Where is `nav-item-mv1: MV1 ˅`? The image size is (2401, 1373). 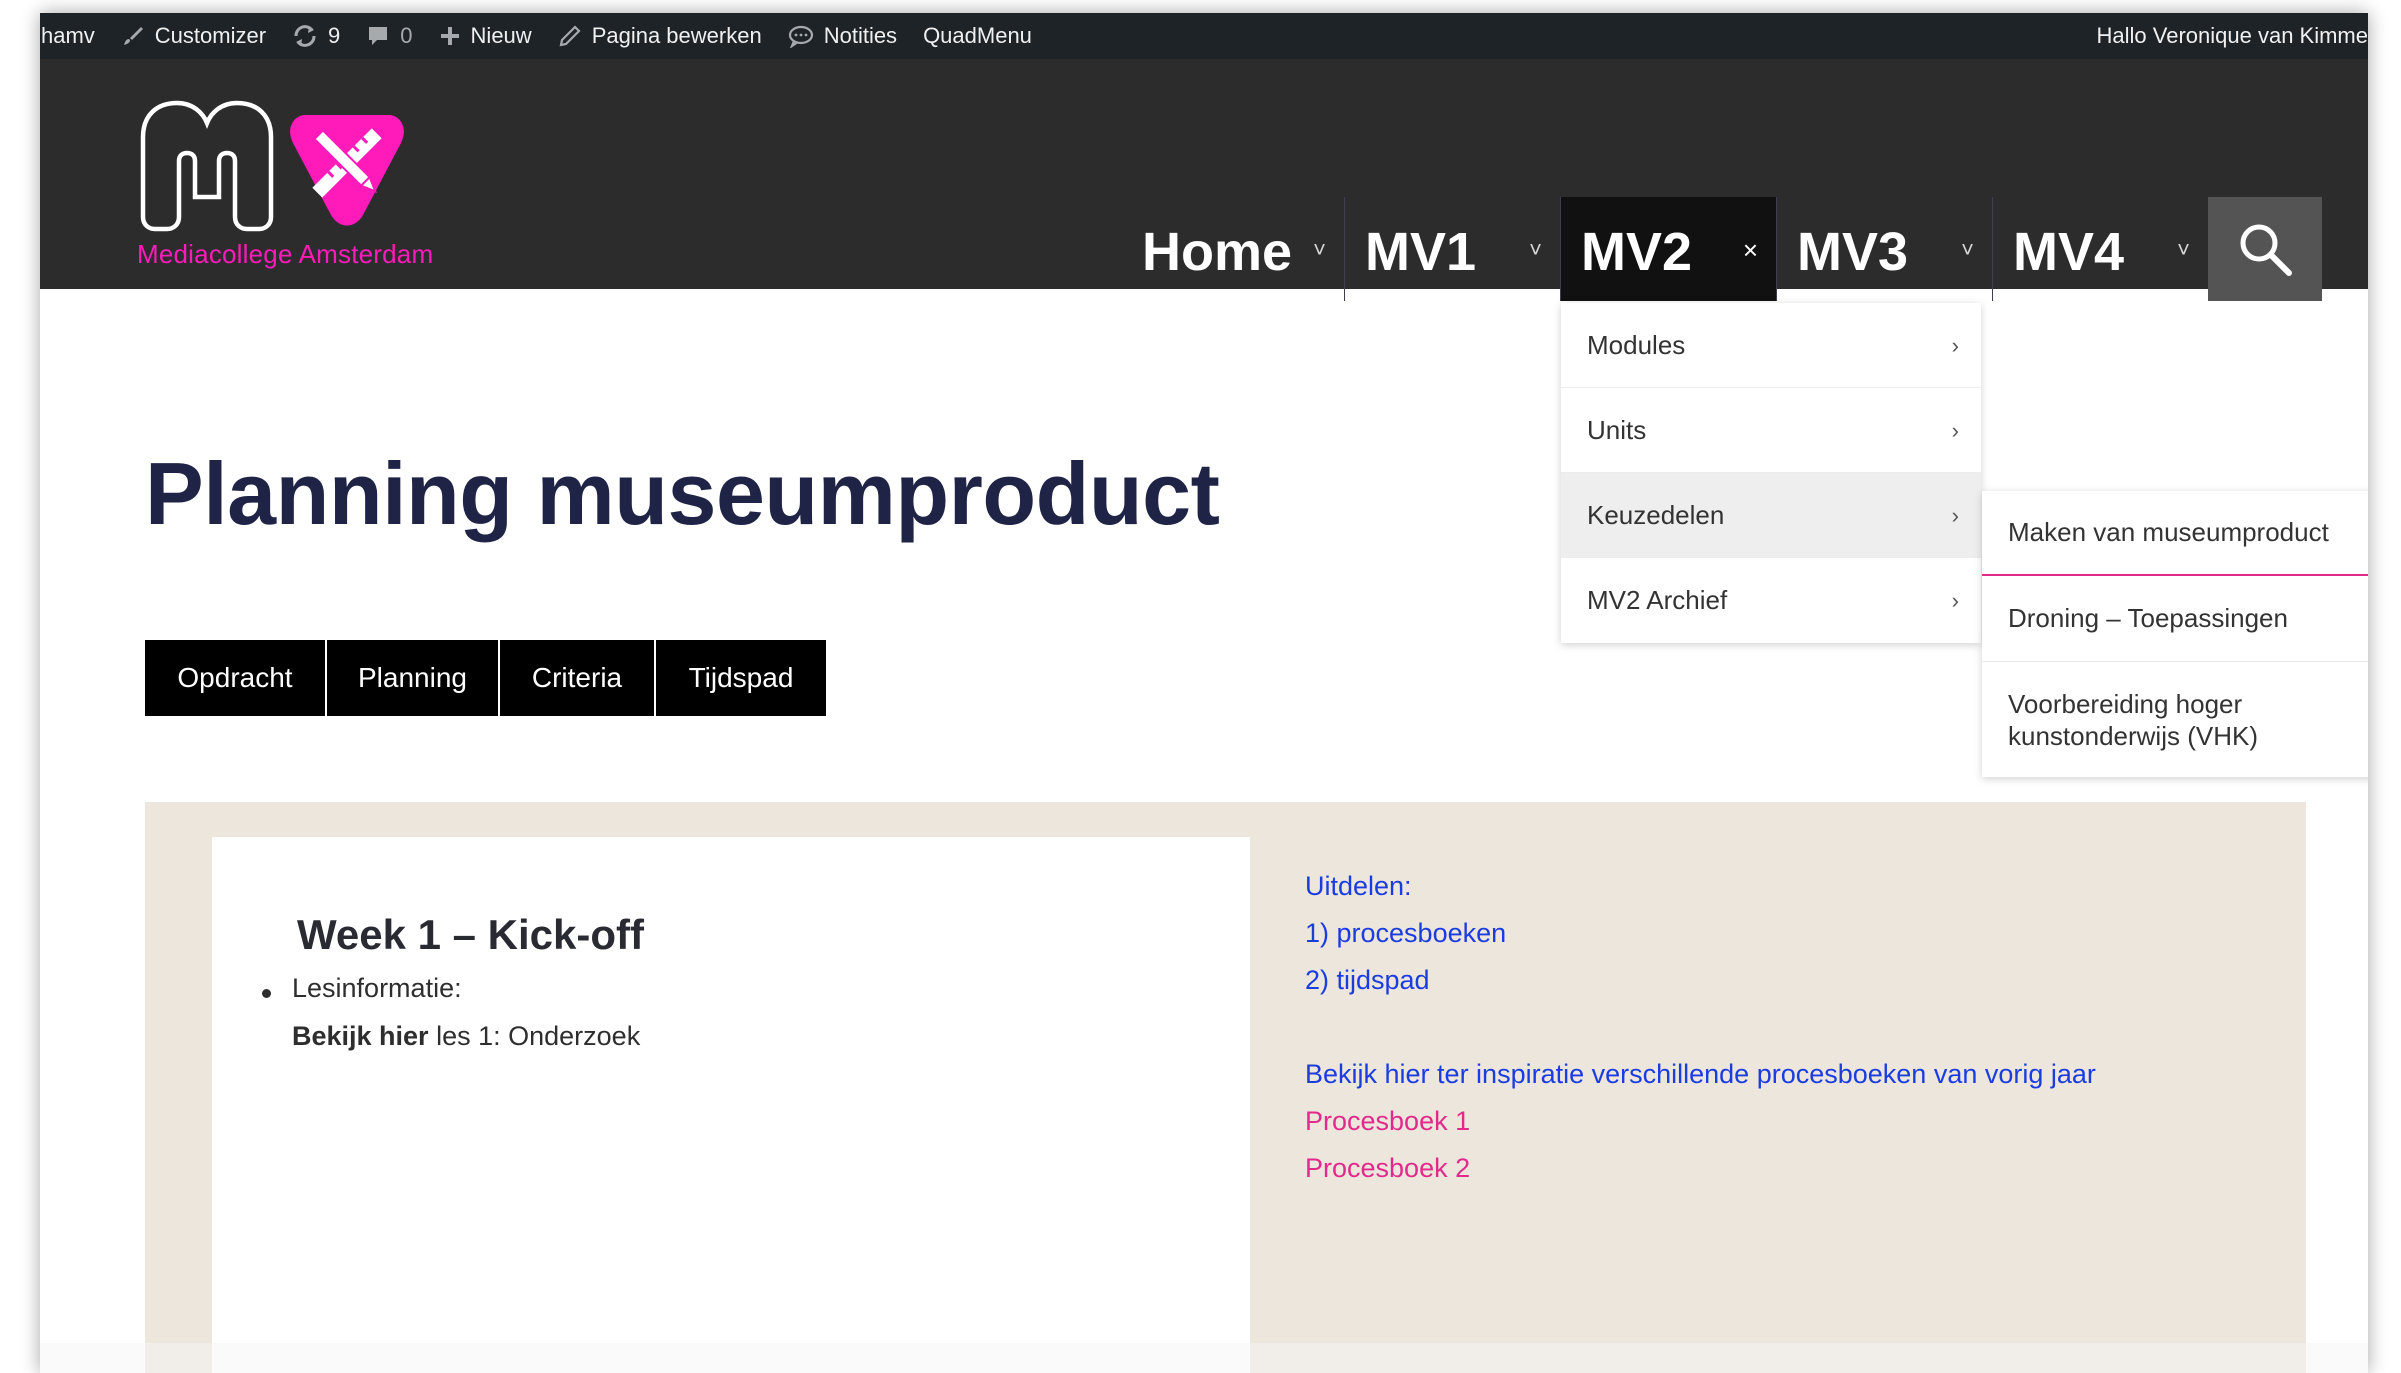 nav-item-mv1: MV1 ˅ is located at coordinates (1452, 249).